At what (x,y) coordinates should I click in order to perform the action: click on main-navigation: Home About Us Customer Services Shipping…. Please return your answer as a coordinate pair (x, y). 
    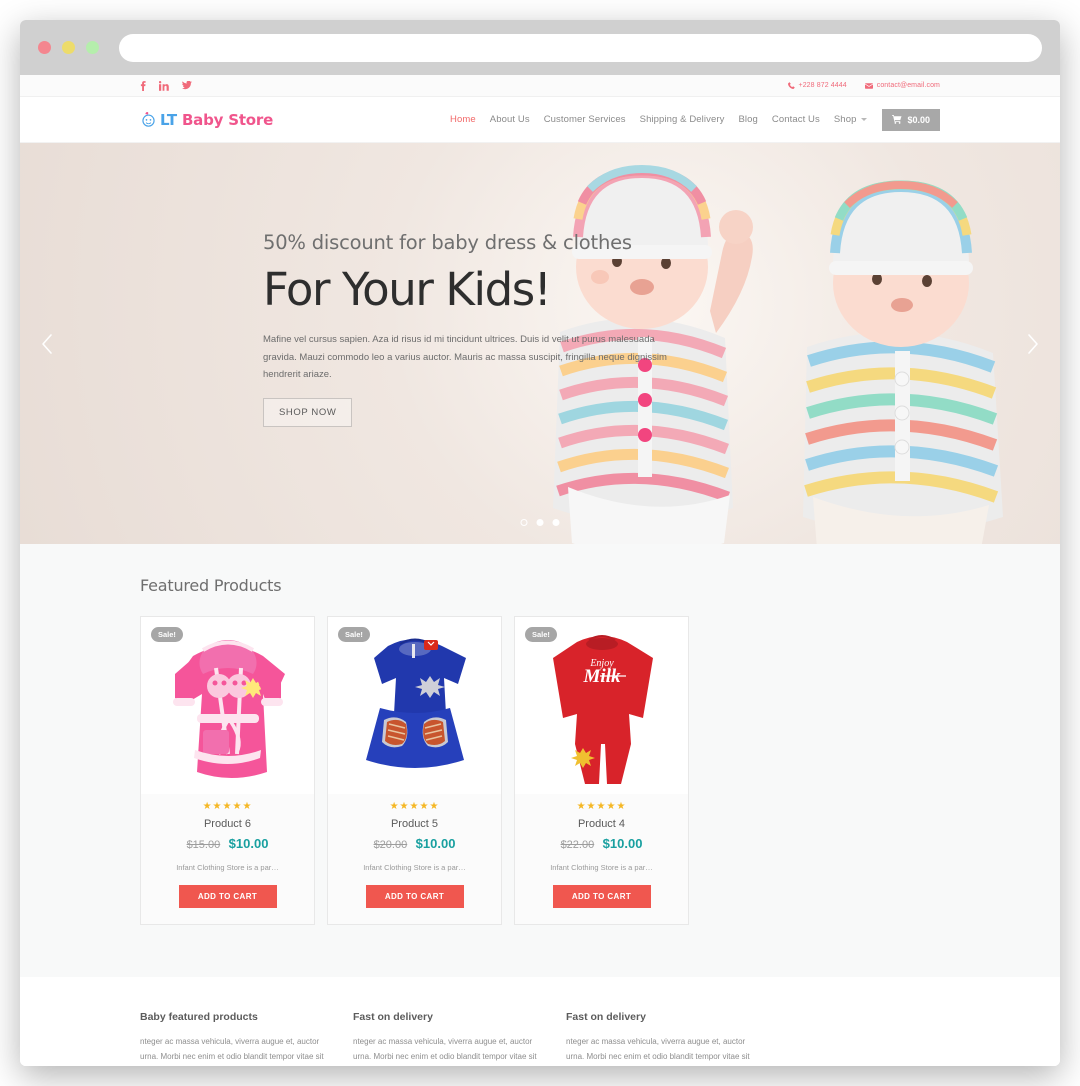
    Looking at the image, I should click on (691, 119).